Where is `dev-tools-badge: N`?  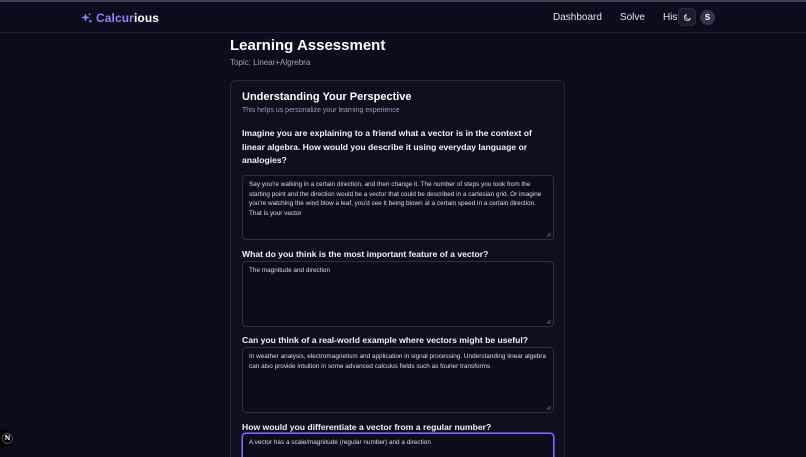
dev-tools-badge: N is located at coordinates (7, 438).